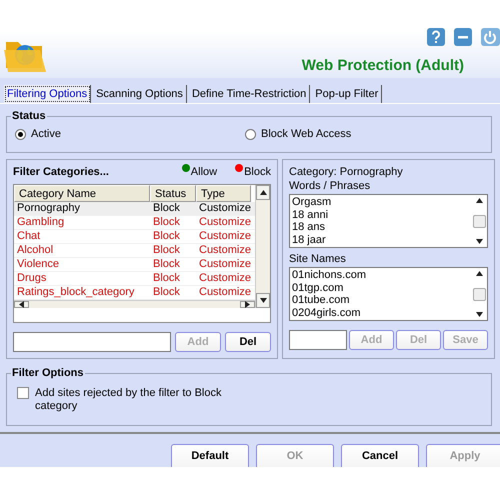 Image resolution: width=500 pixels, height=500 pixels. What do you see at coordinates (134, 251) in the screenshot?
I see `table-row: Alcohol Block Customize` at bounding box center [134, 251].